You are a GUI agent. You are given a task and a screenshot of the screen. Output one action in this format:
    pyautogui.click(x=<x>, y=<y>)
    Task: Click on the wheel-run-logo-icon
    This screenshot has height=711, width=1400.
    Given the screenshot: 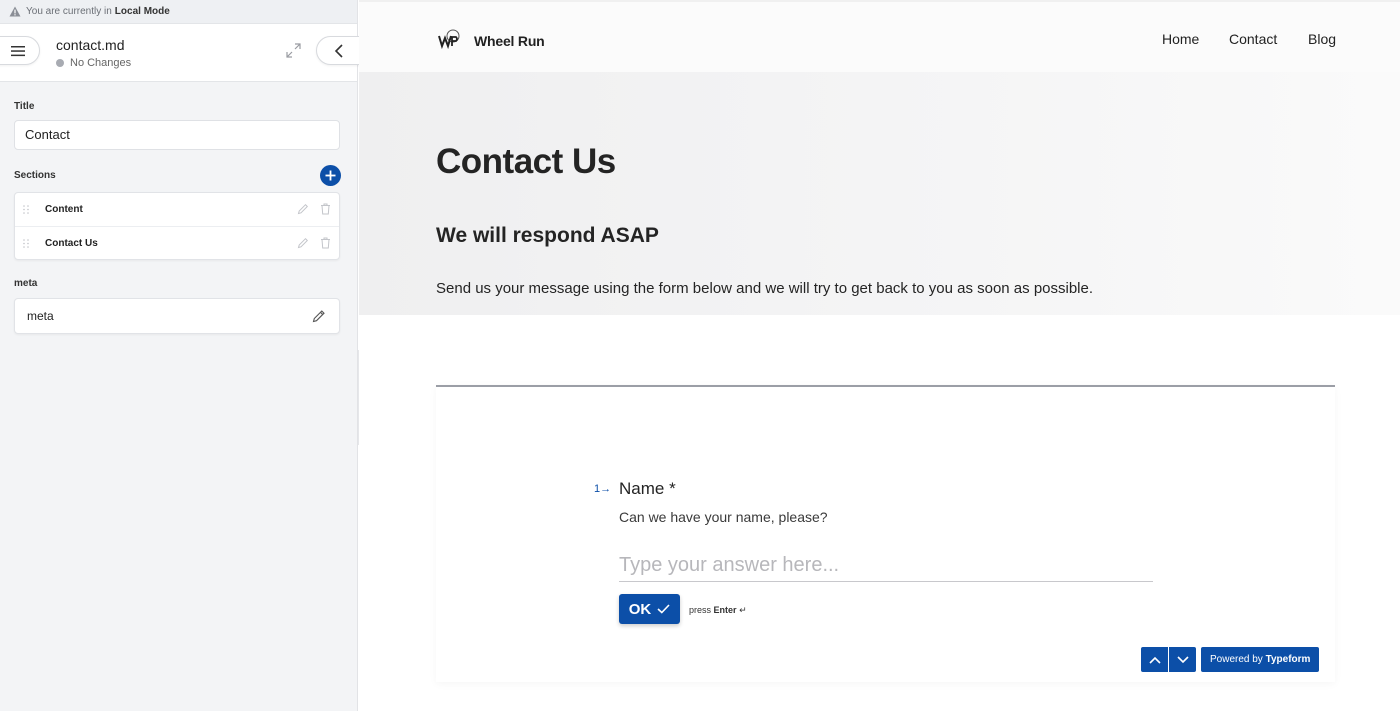 What is the action you would take?
    pyautogui.click(x=451, y=39)
    